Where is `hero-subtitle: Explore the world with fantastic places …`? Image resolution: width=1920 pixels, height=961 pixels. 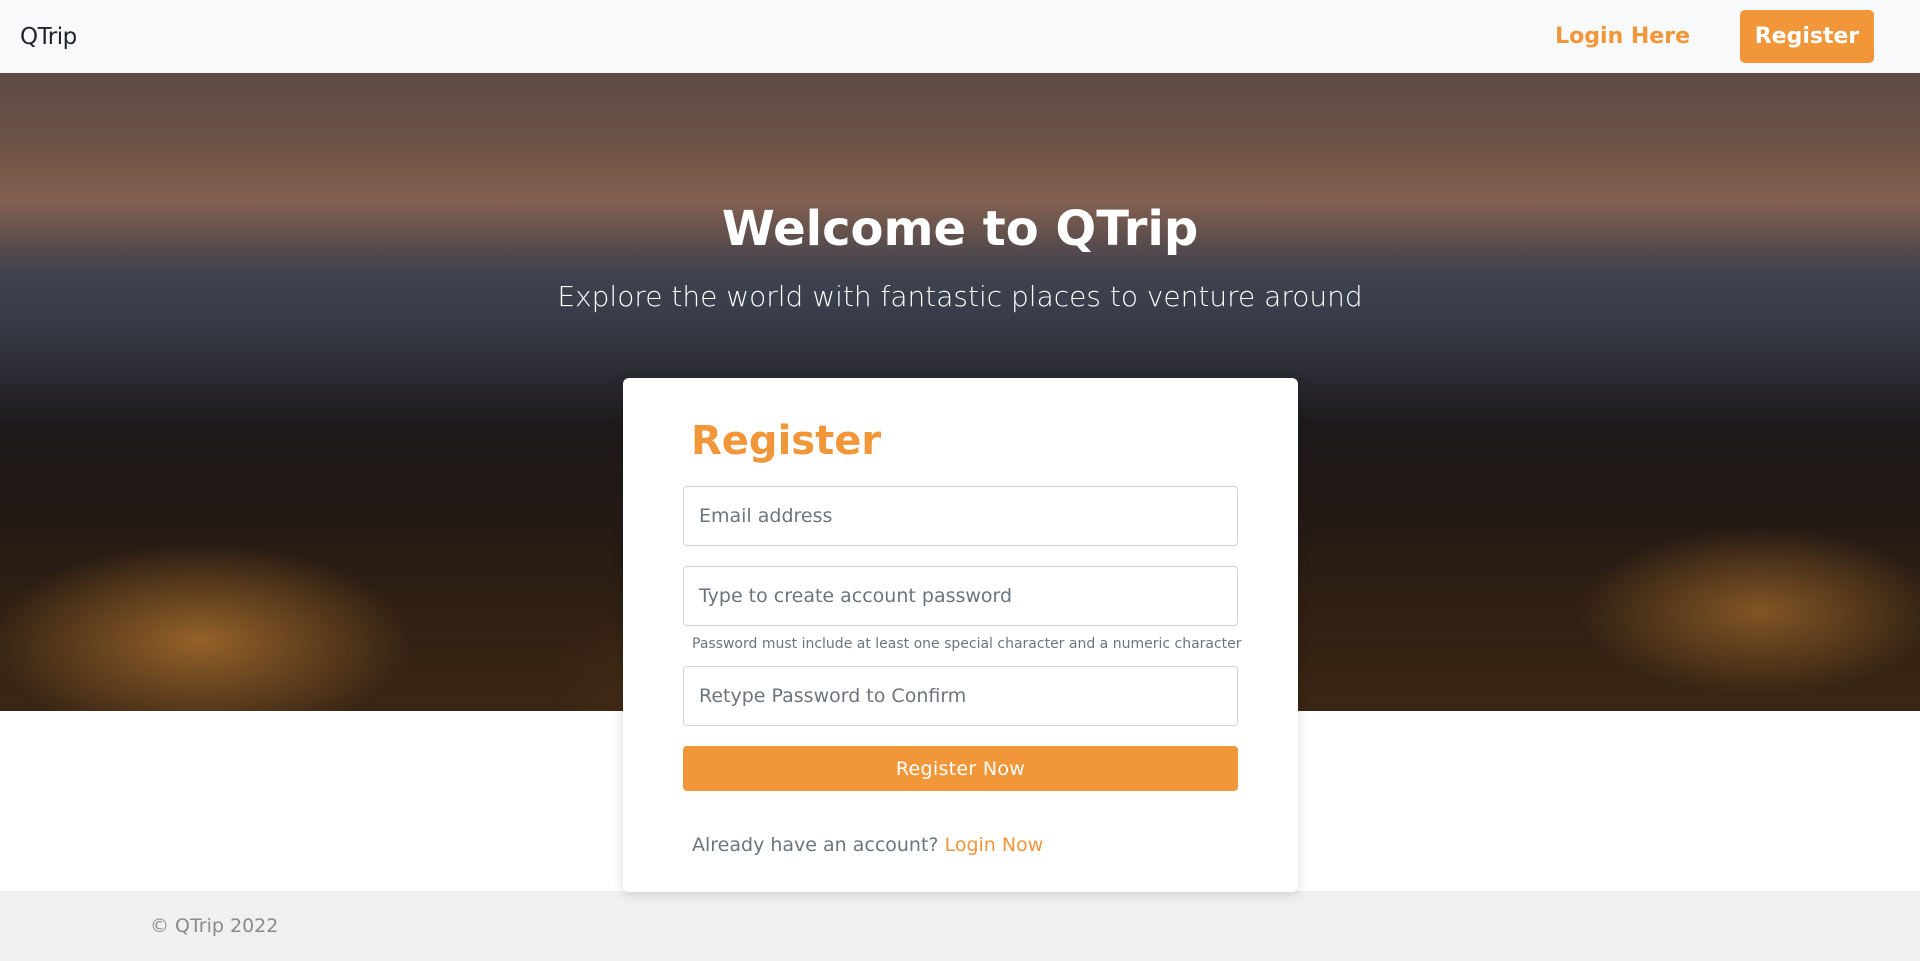 hero-subtitle: Explore the world with fantastic places … is located at coordinates (960, 296).